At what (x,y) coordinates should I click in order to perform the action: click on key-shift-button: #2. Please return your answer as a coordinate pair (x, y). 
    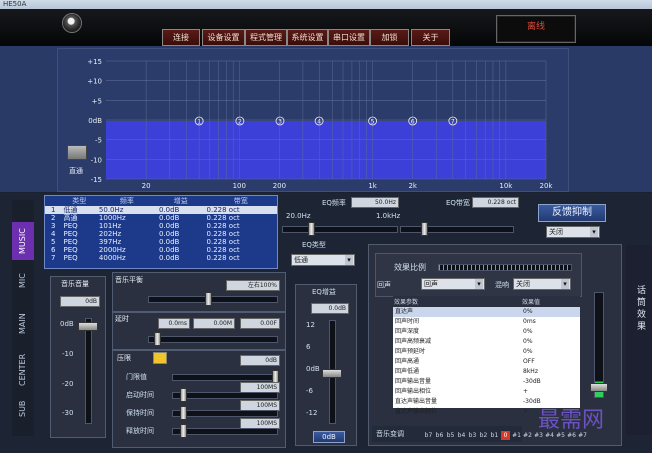
    Looking at the image, I should click on (527, 435).